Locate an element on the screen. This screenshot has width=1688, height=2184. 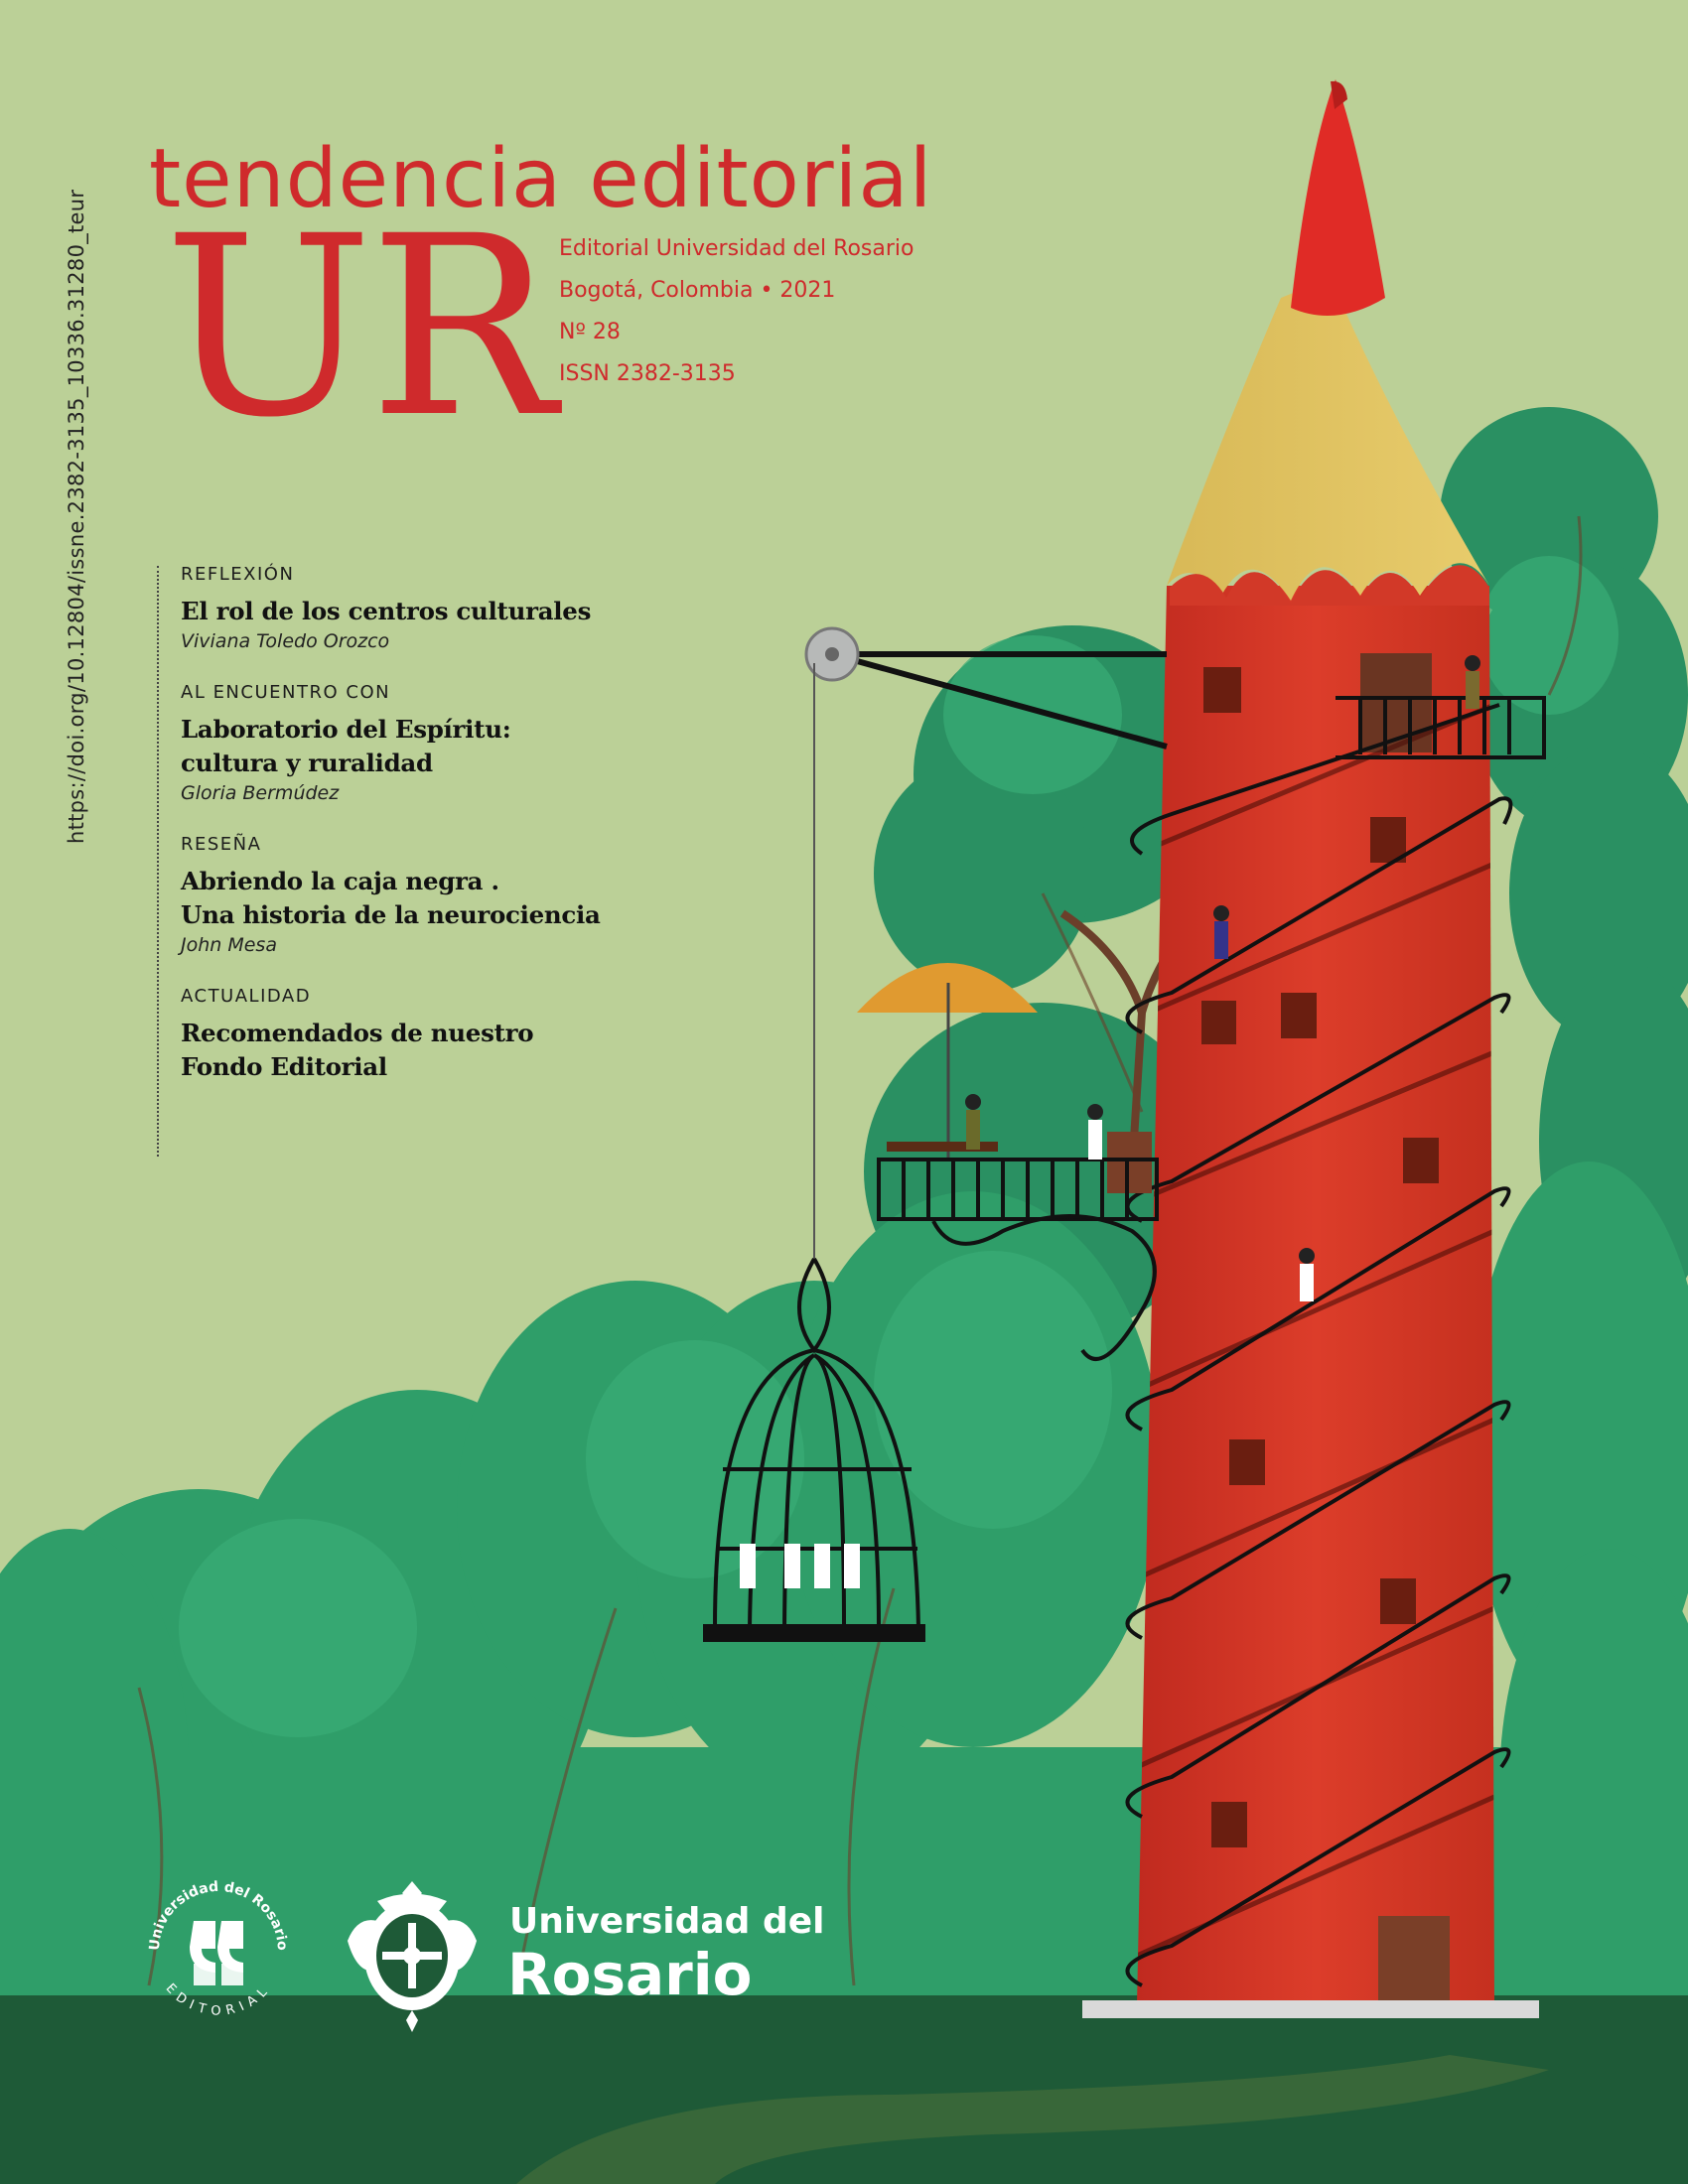
magazine-logo-mark: UR is located at coordinates (360, 327).